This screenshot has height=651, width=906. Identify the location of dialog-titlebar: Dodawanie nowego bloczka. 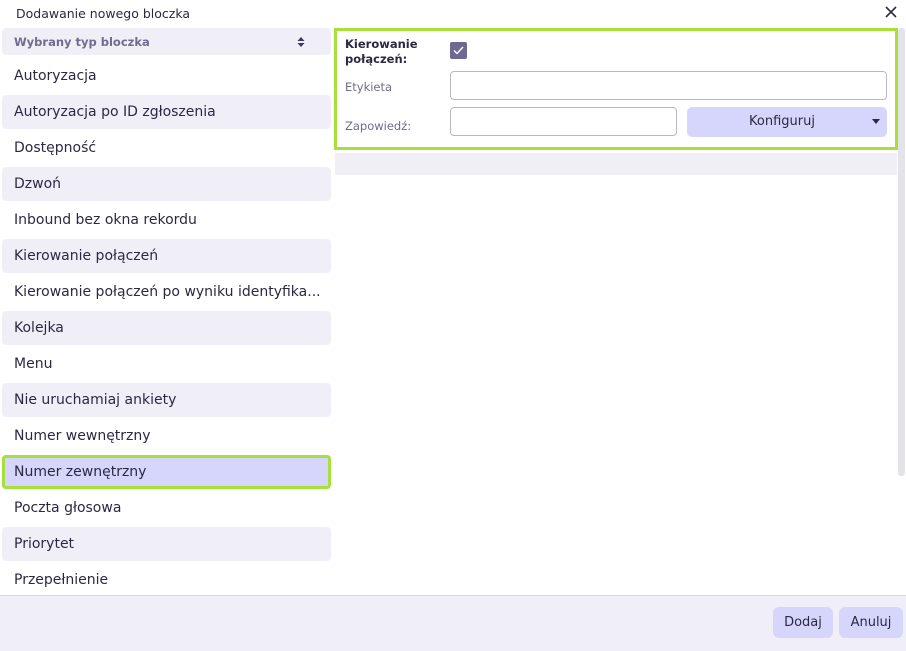
(453, 13).